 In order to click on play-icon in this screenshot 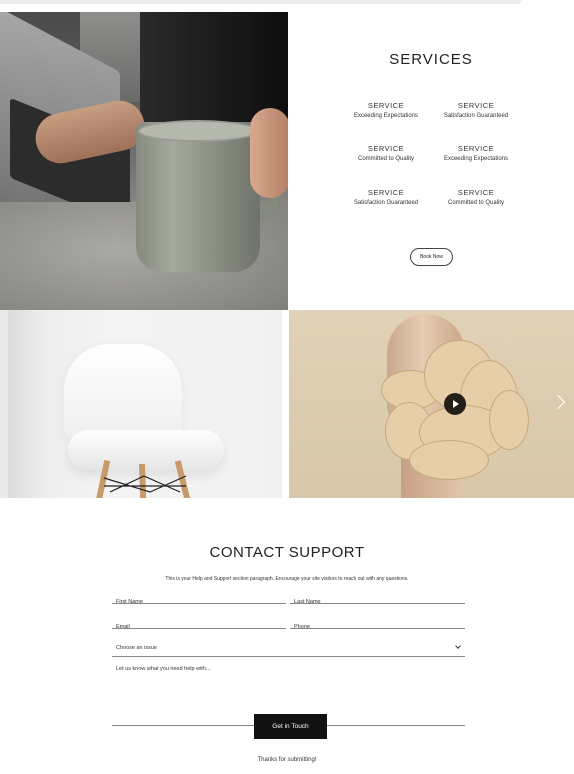, I will do `click(455, 404)`.